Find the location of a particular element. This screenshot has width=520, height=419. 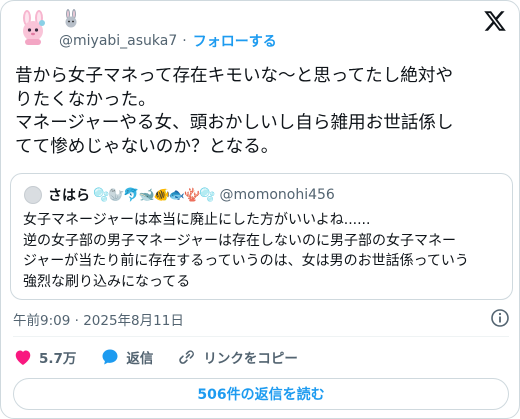

copy-link-button: リンクをコピー is located at coordinates (237, 357).